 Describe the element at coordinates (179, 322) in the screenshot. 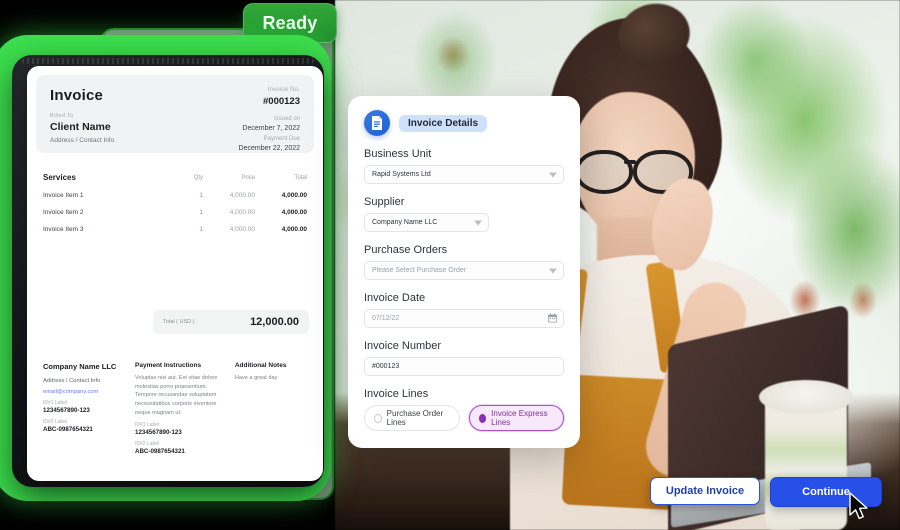

I see `invoice-total-label: Total ( USD )` at that location.